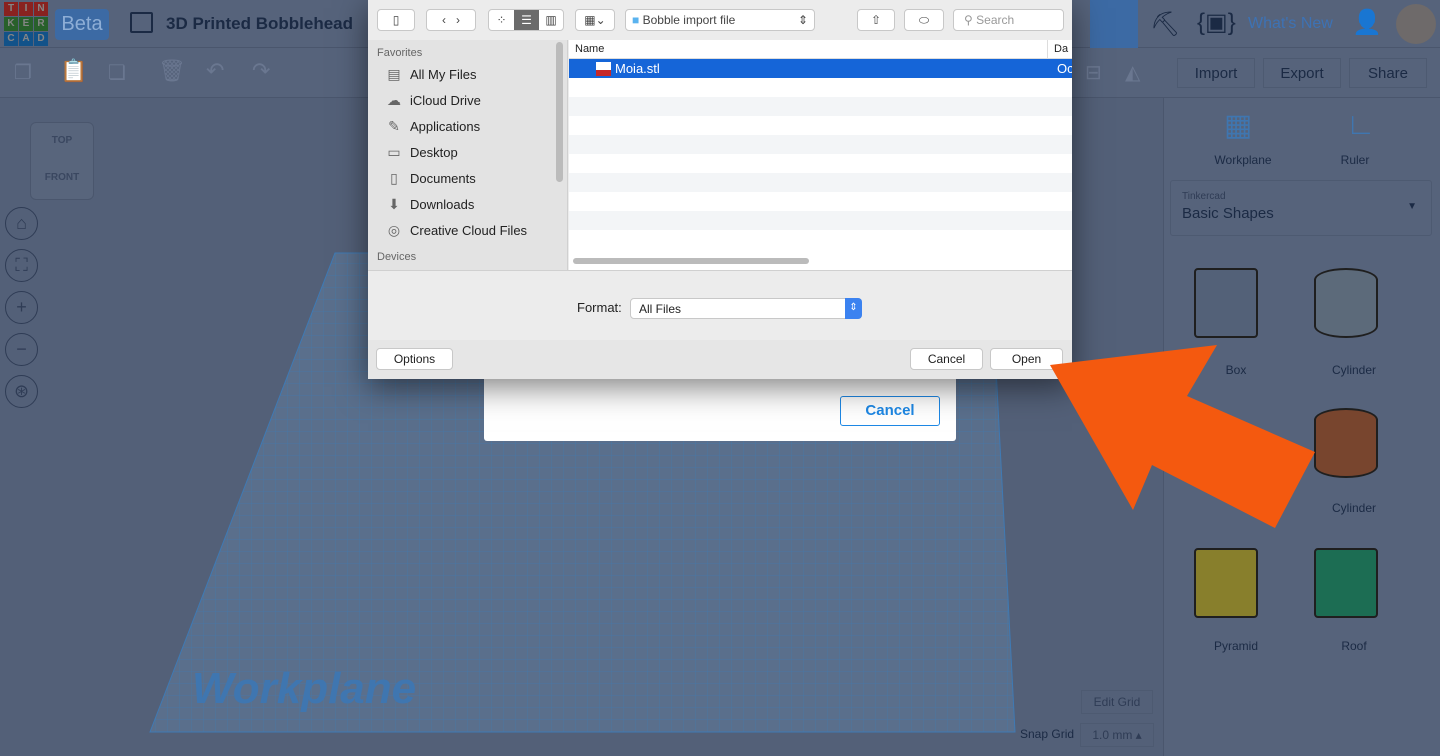 The height and width of the screenshot is (756, 1440). What do you see at coordinates (1228, 213) in the screenshot?
I see `library-category: Basic Shapes` at bounding box center [1228, 213].